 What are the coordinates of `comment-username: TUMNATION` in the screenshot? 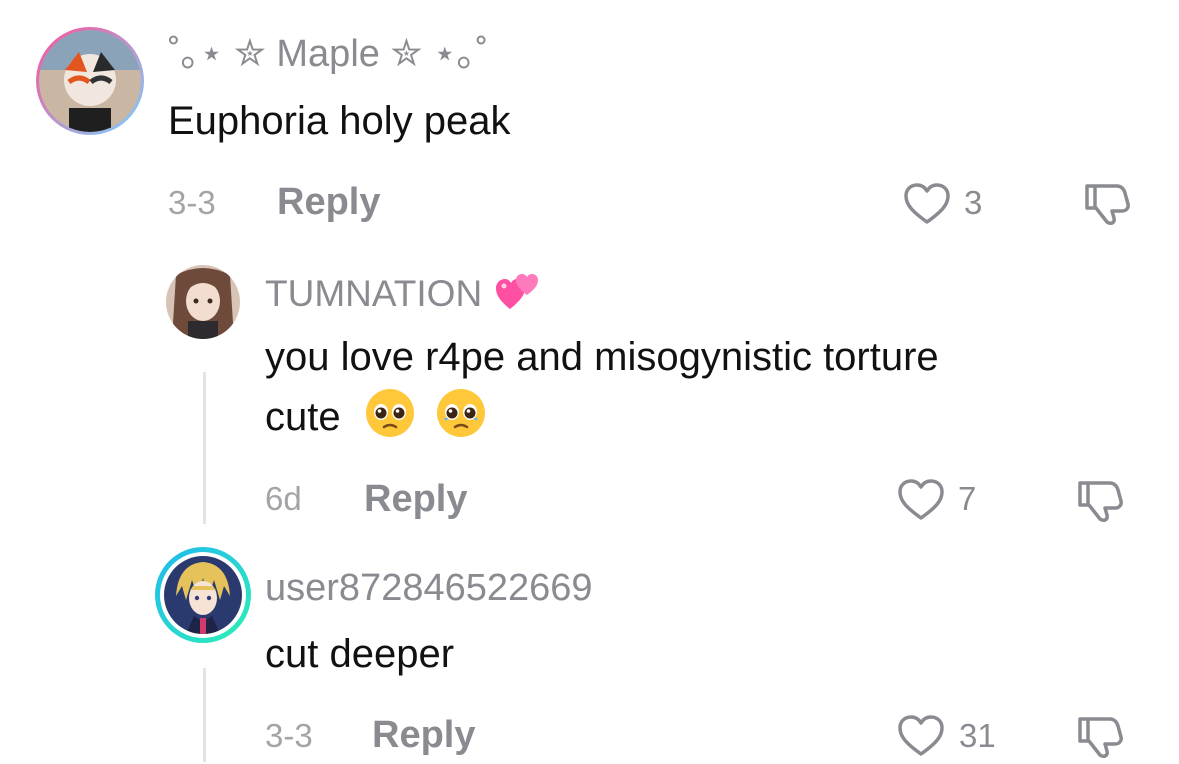 It's located at (402, 296).